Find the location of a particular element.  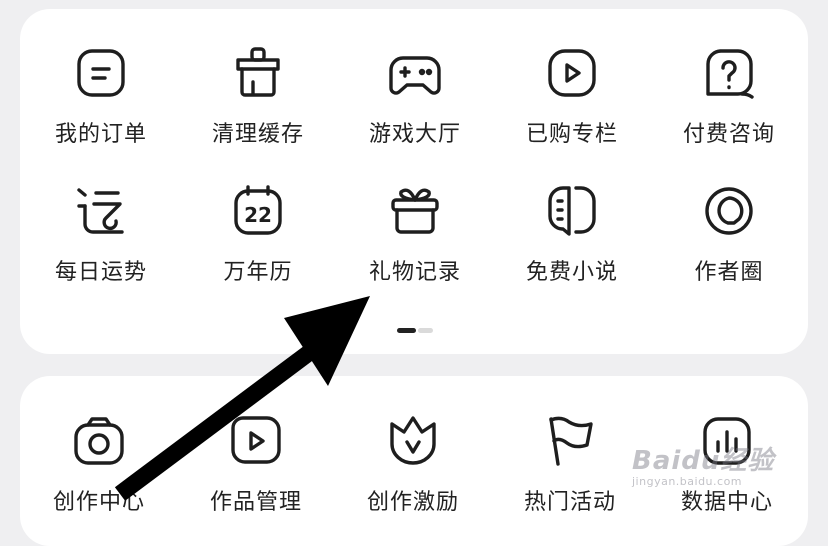

game-hall-label: 游戏大厅 is located at coordinates (414, 134).